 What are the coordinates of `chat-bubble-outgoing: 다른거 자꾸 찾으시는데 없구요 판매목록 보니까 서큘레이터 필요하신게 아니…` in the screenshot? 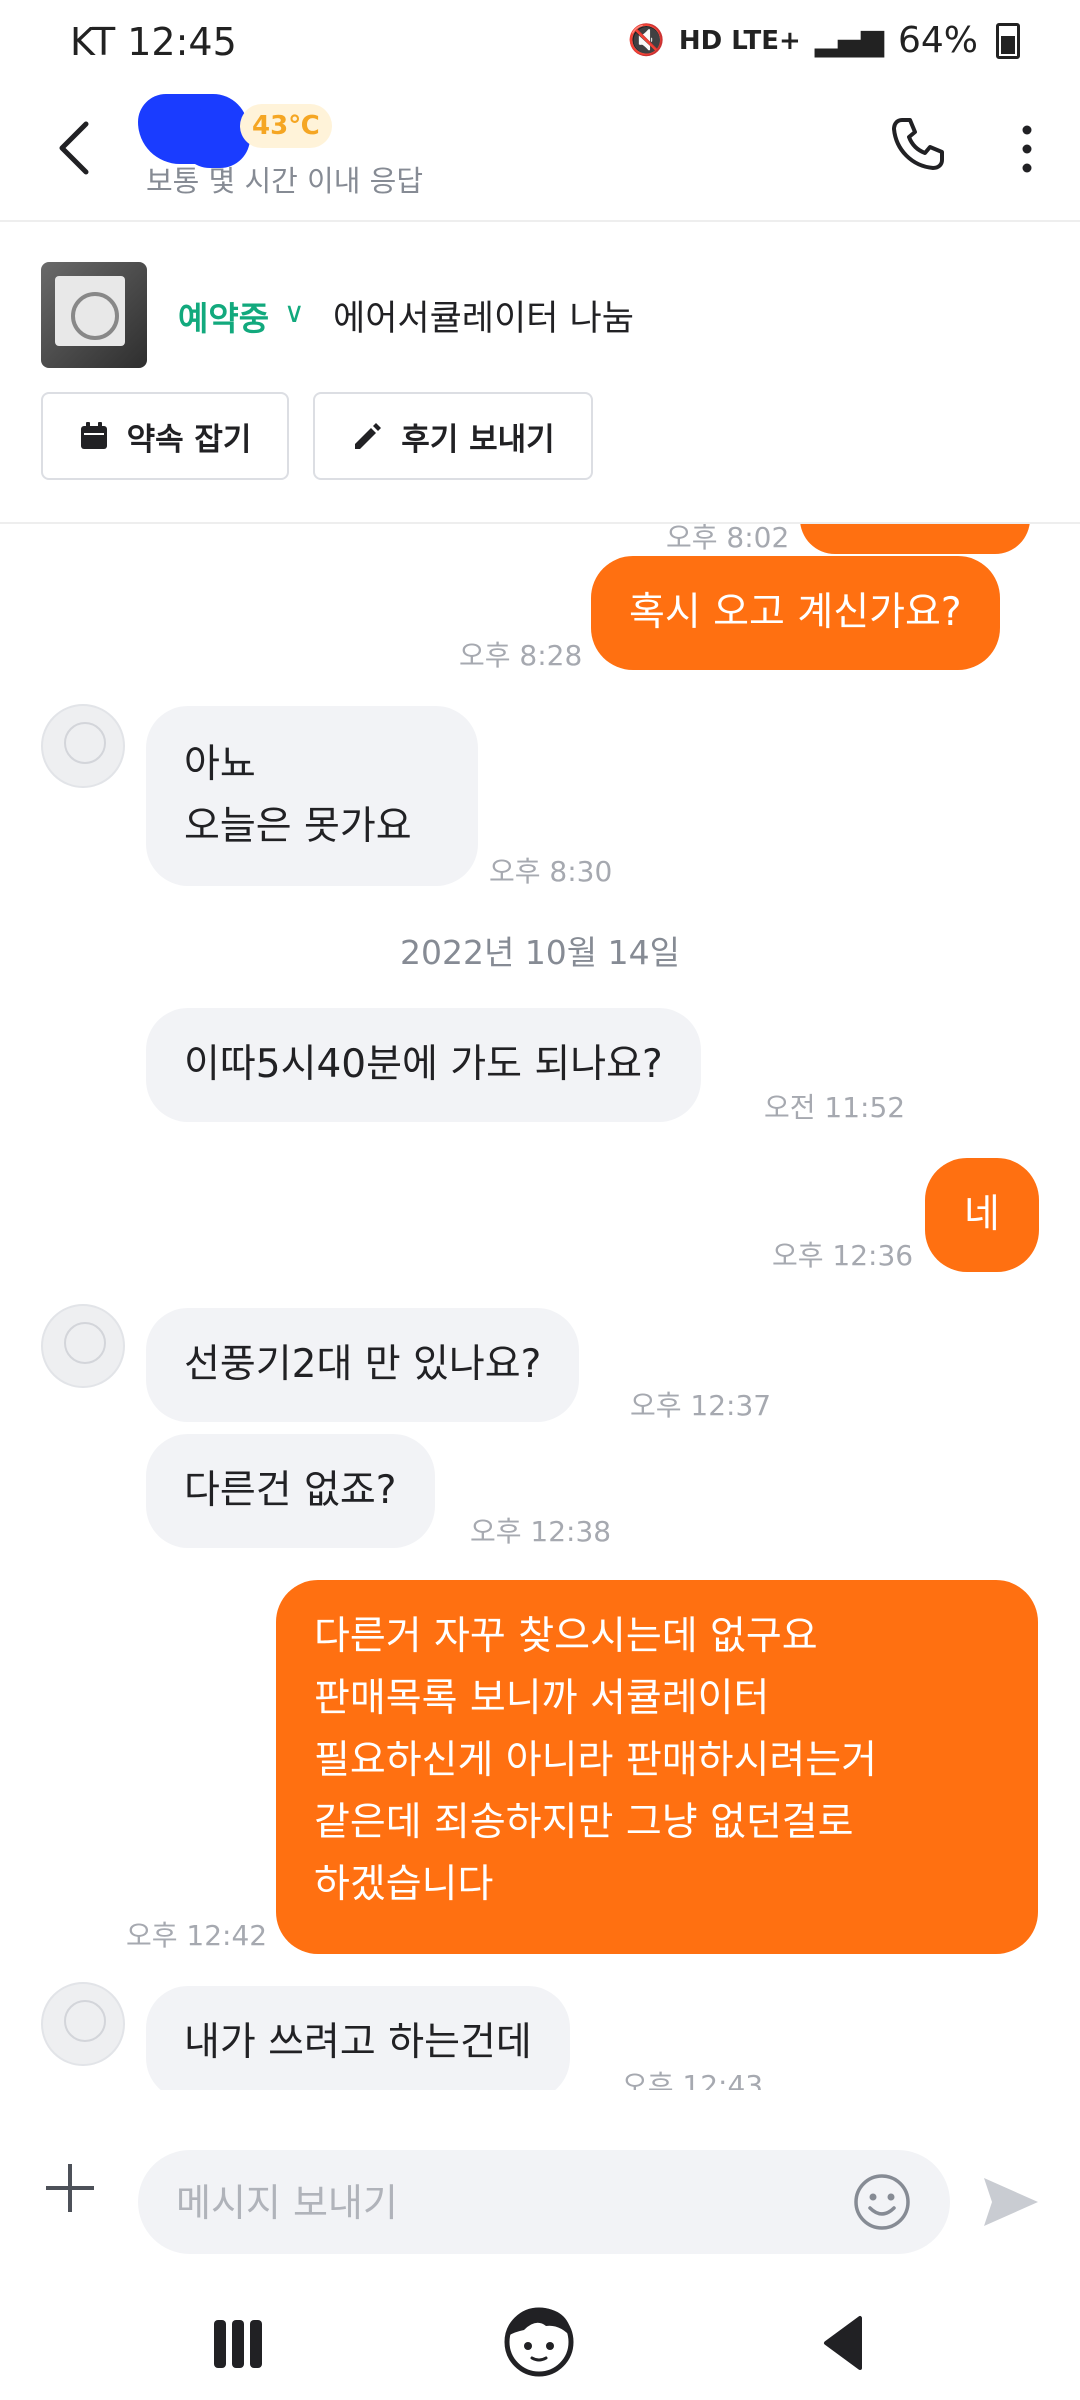 It's located at (657, 1767).